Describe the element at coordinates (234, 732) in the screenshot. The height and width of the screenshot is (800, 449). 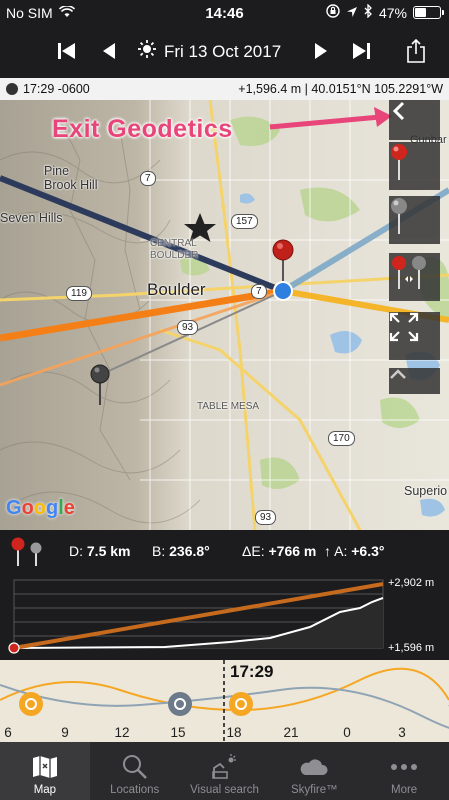
I see `hour-label: 18` at that location.